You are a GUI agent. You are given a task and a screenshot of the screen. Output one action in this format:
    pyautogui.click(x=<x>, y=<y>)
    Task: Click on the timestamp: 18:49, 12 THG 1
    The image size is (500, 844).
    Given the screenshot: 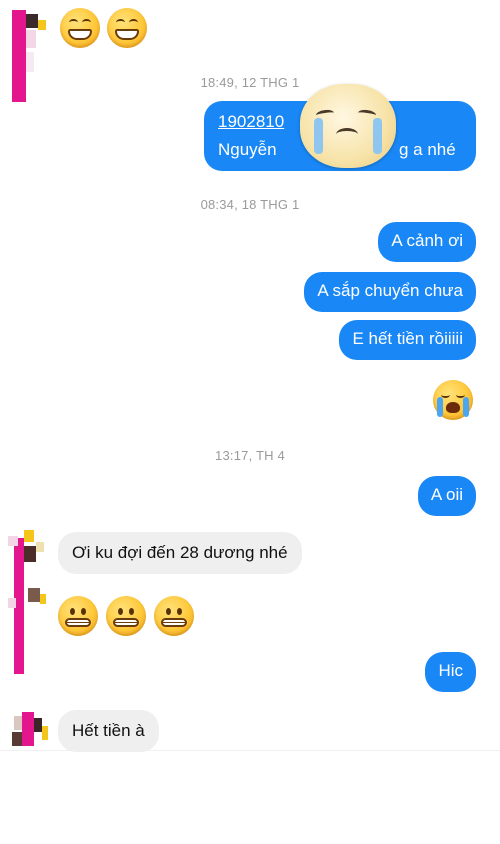 What is the action you would take?
    pyautogui.click(x=250, y=82)
    